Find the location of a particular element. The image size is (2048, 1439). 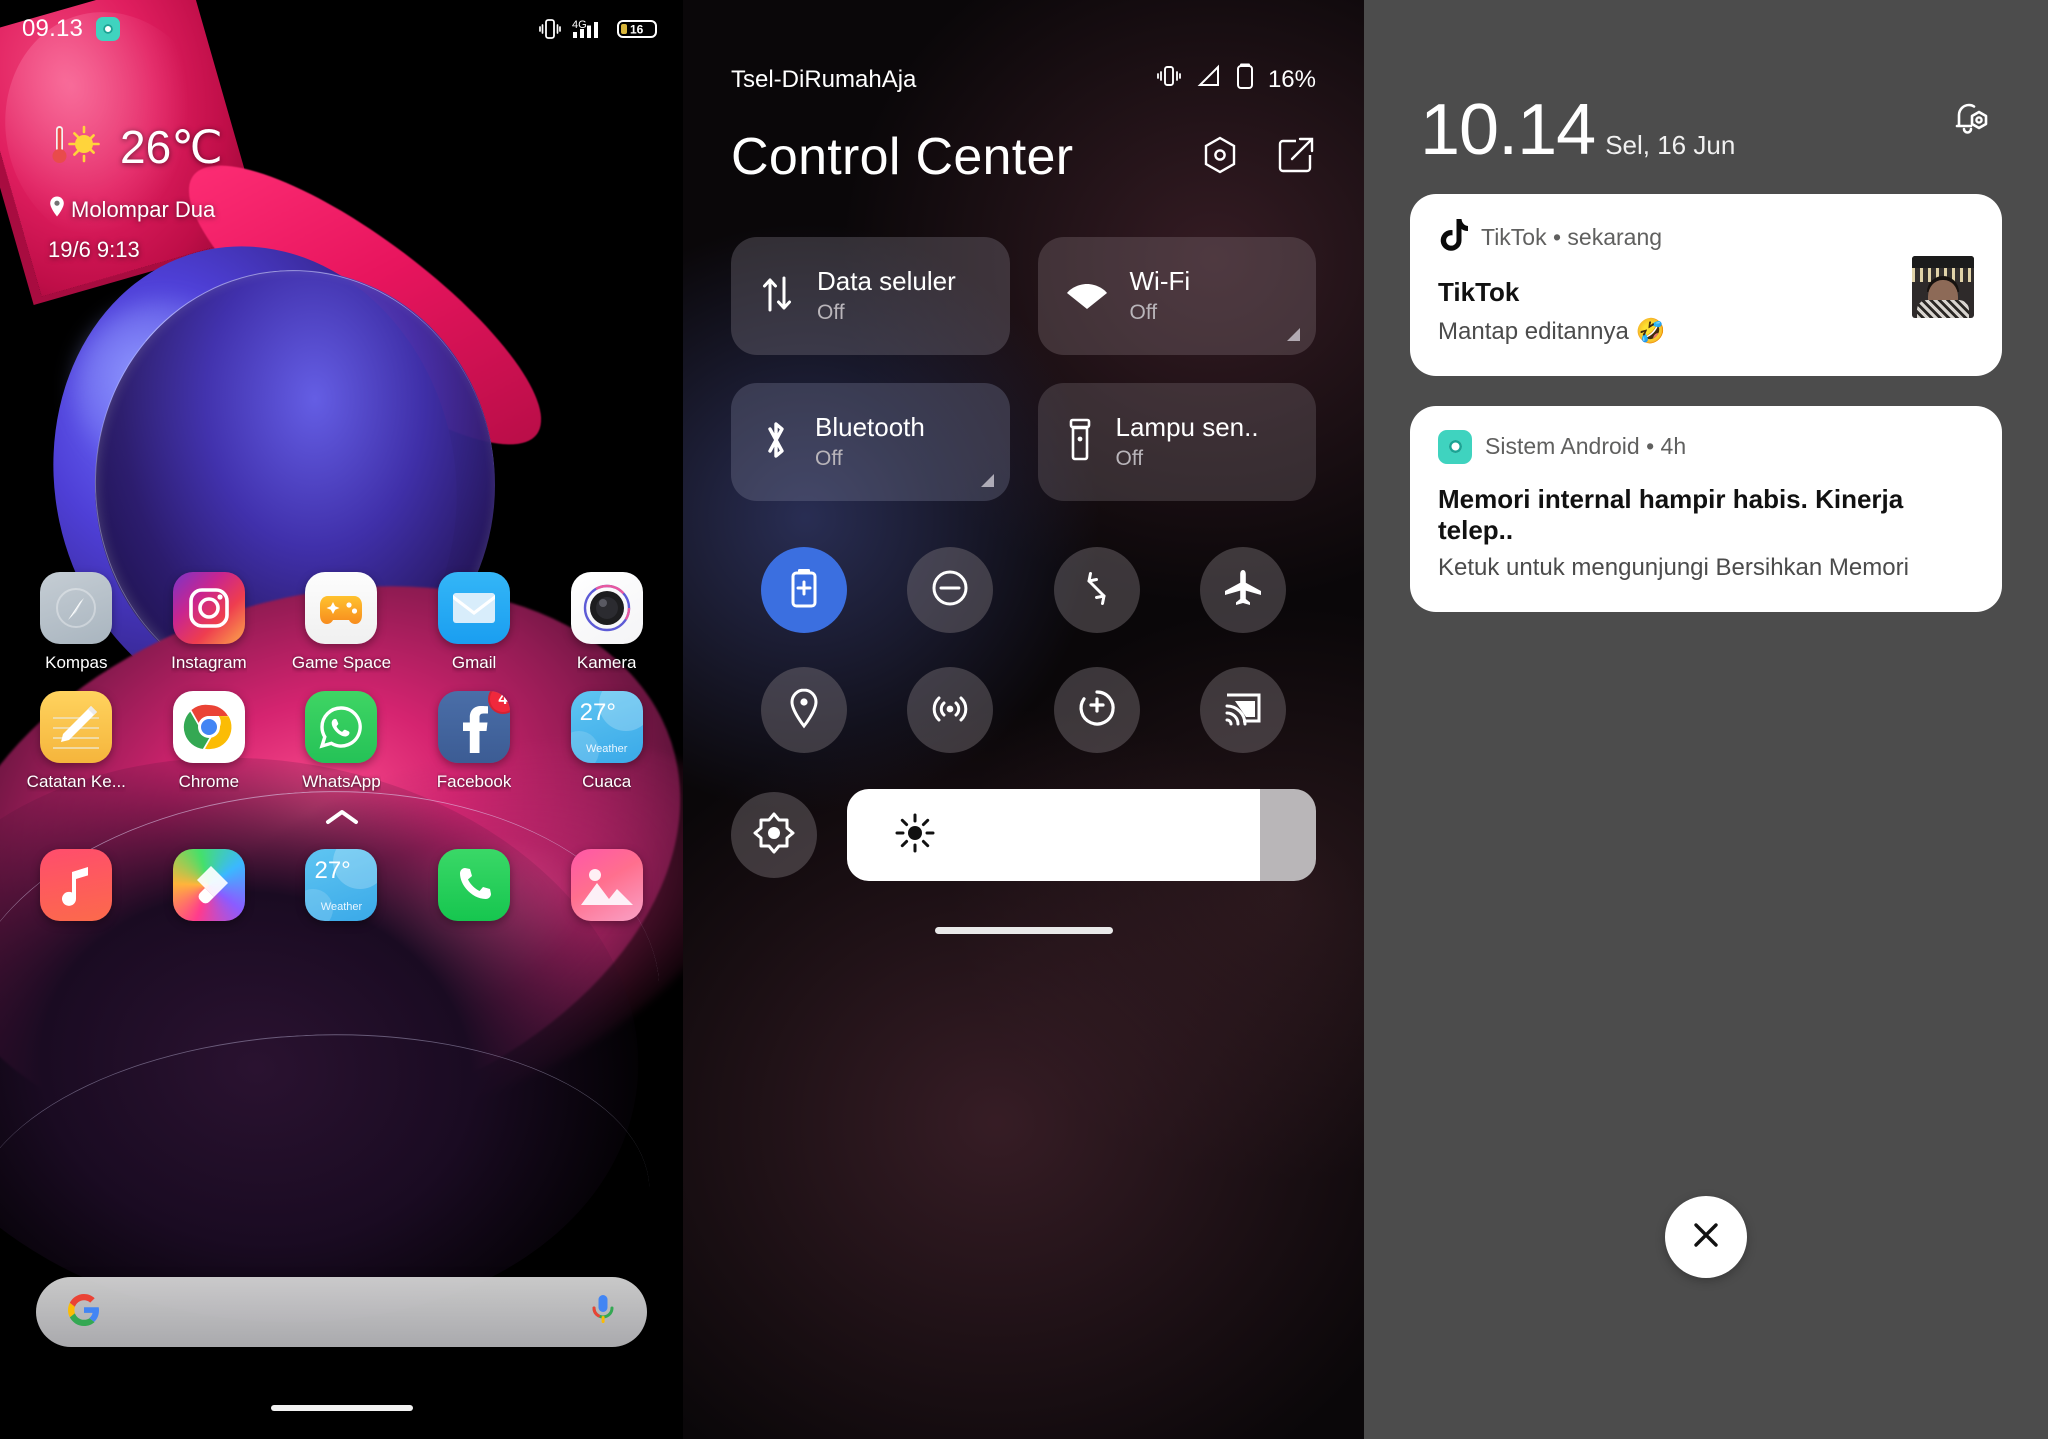

gallery-icon is located at coordinates (606, 885).